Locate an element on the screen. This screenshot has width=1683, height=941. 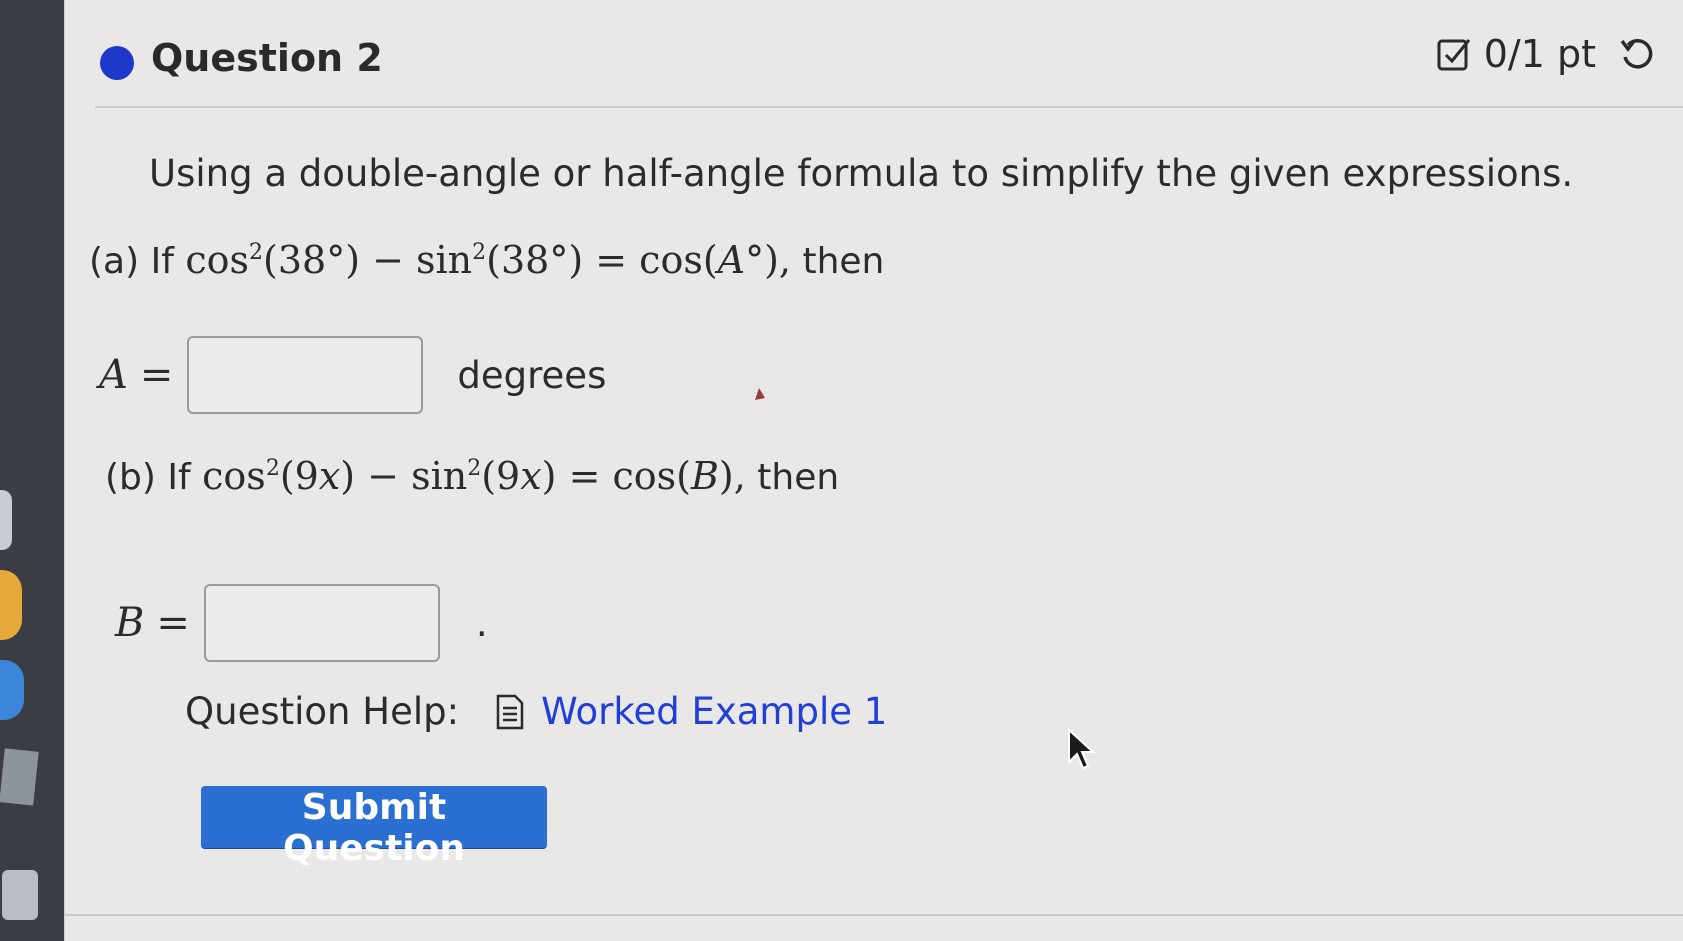
answer-a-equals: = is located at coordinates (156, 375).